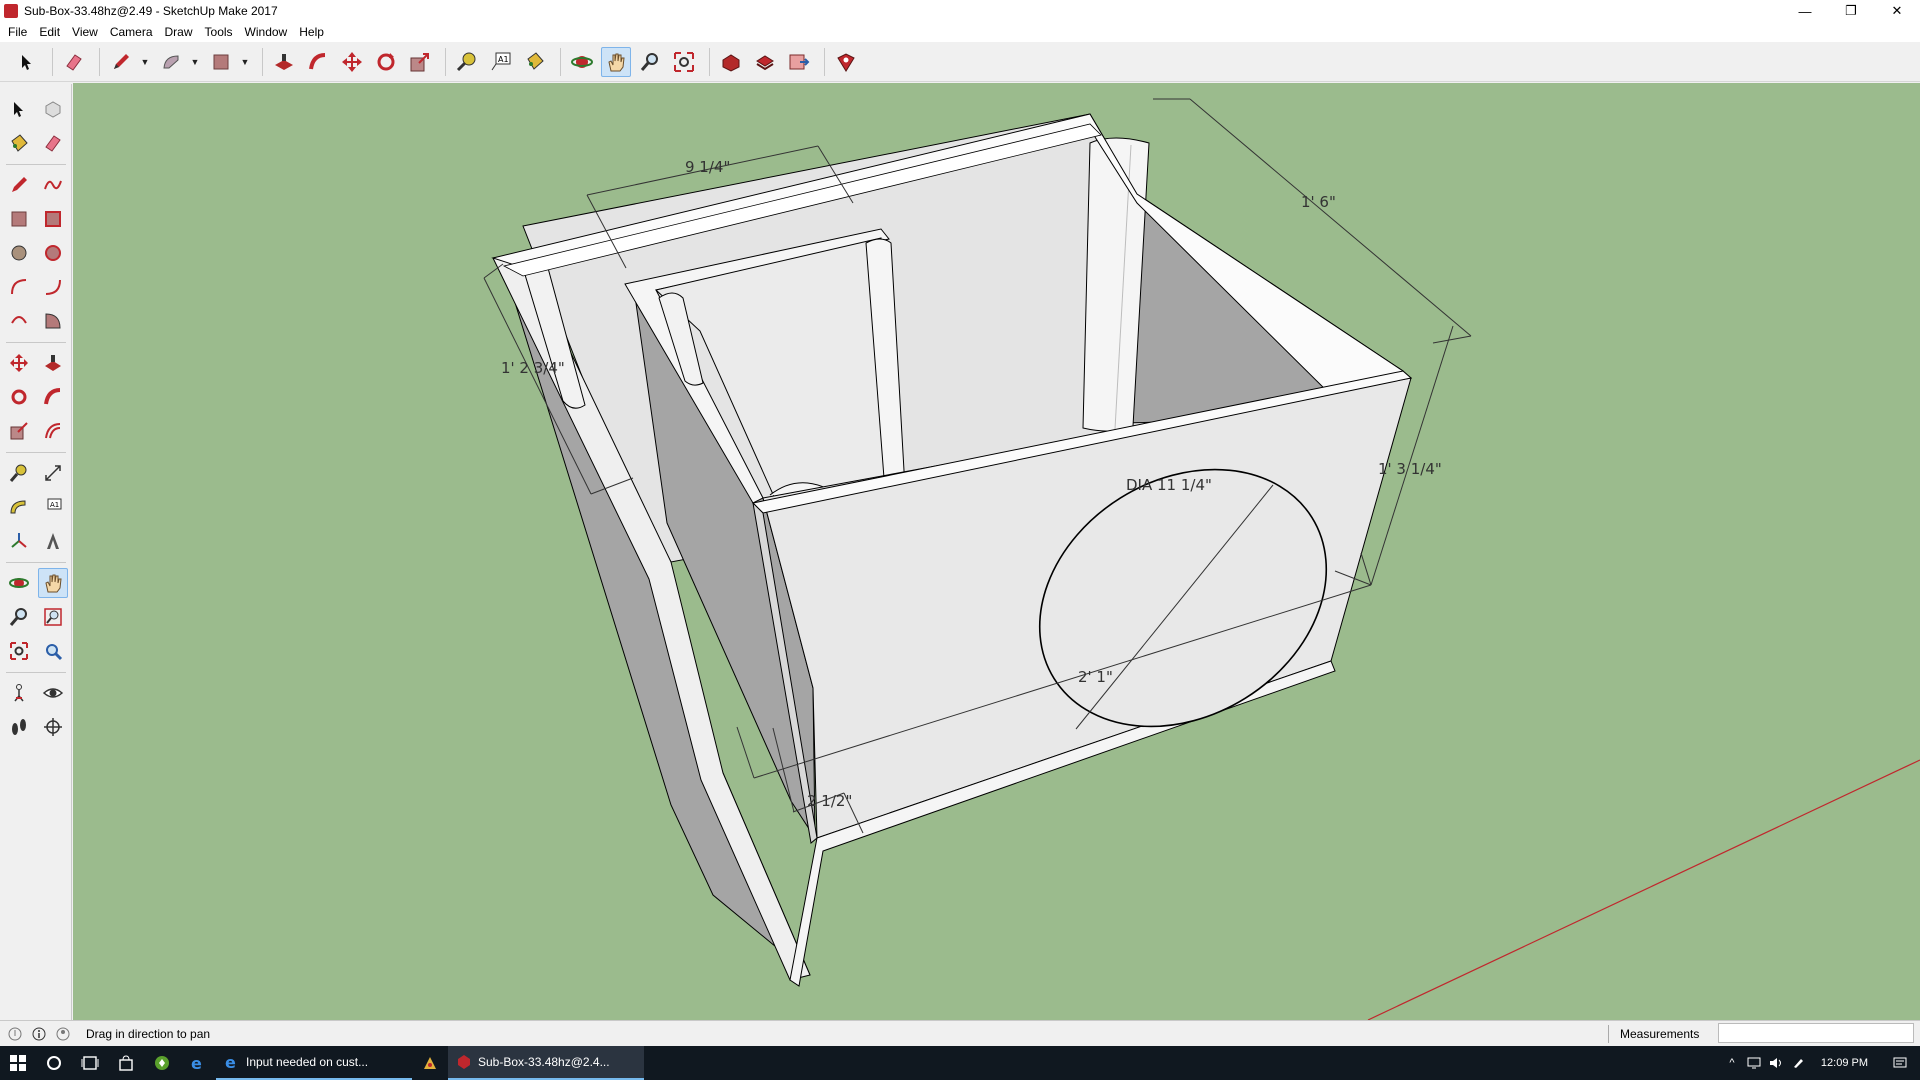  Describe the element at coordinates (19, 727) in the screenshot. I see `walk-tool-button` at that location.